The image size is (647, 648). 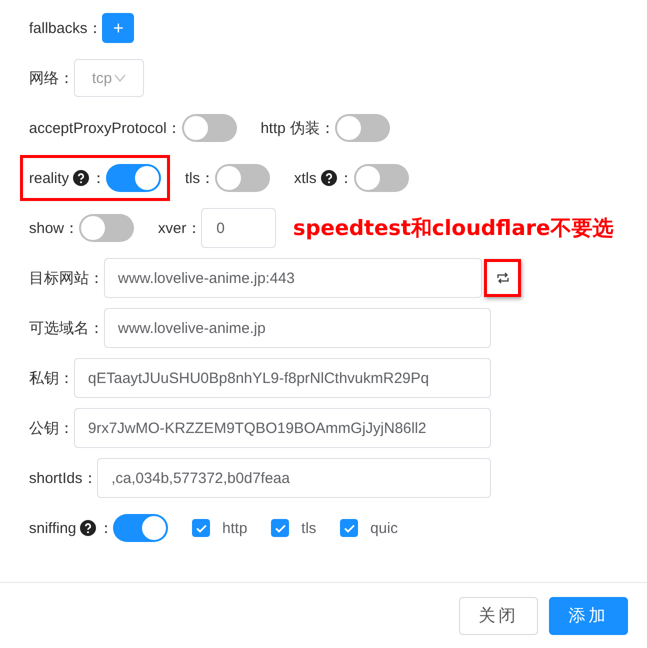 I want to click on swap-icon, so click(x=503, y=278).